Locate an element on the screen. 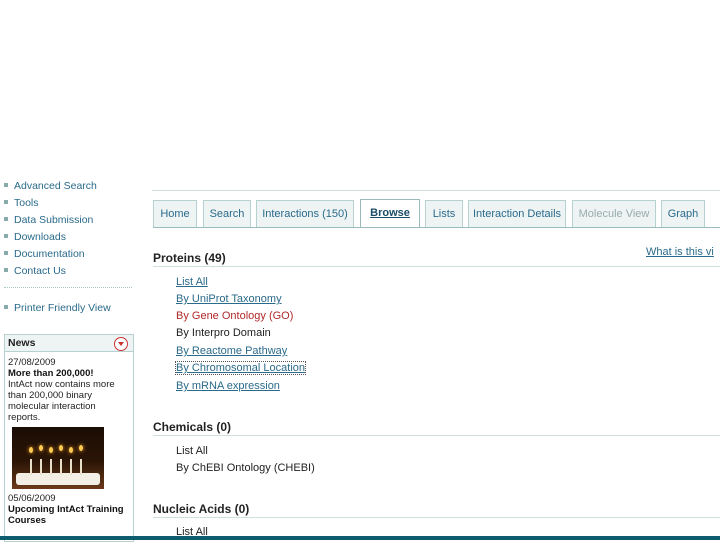 The image size is (720, 542). tab-browse: Browse is located at coordinates (390, 213).